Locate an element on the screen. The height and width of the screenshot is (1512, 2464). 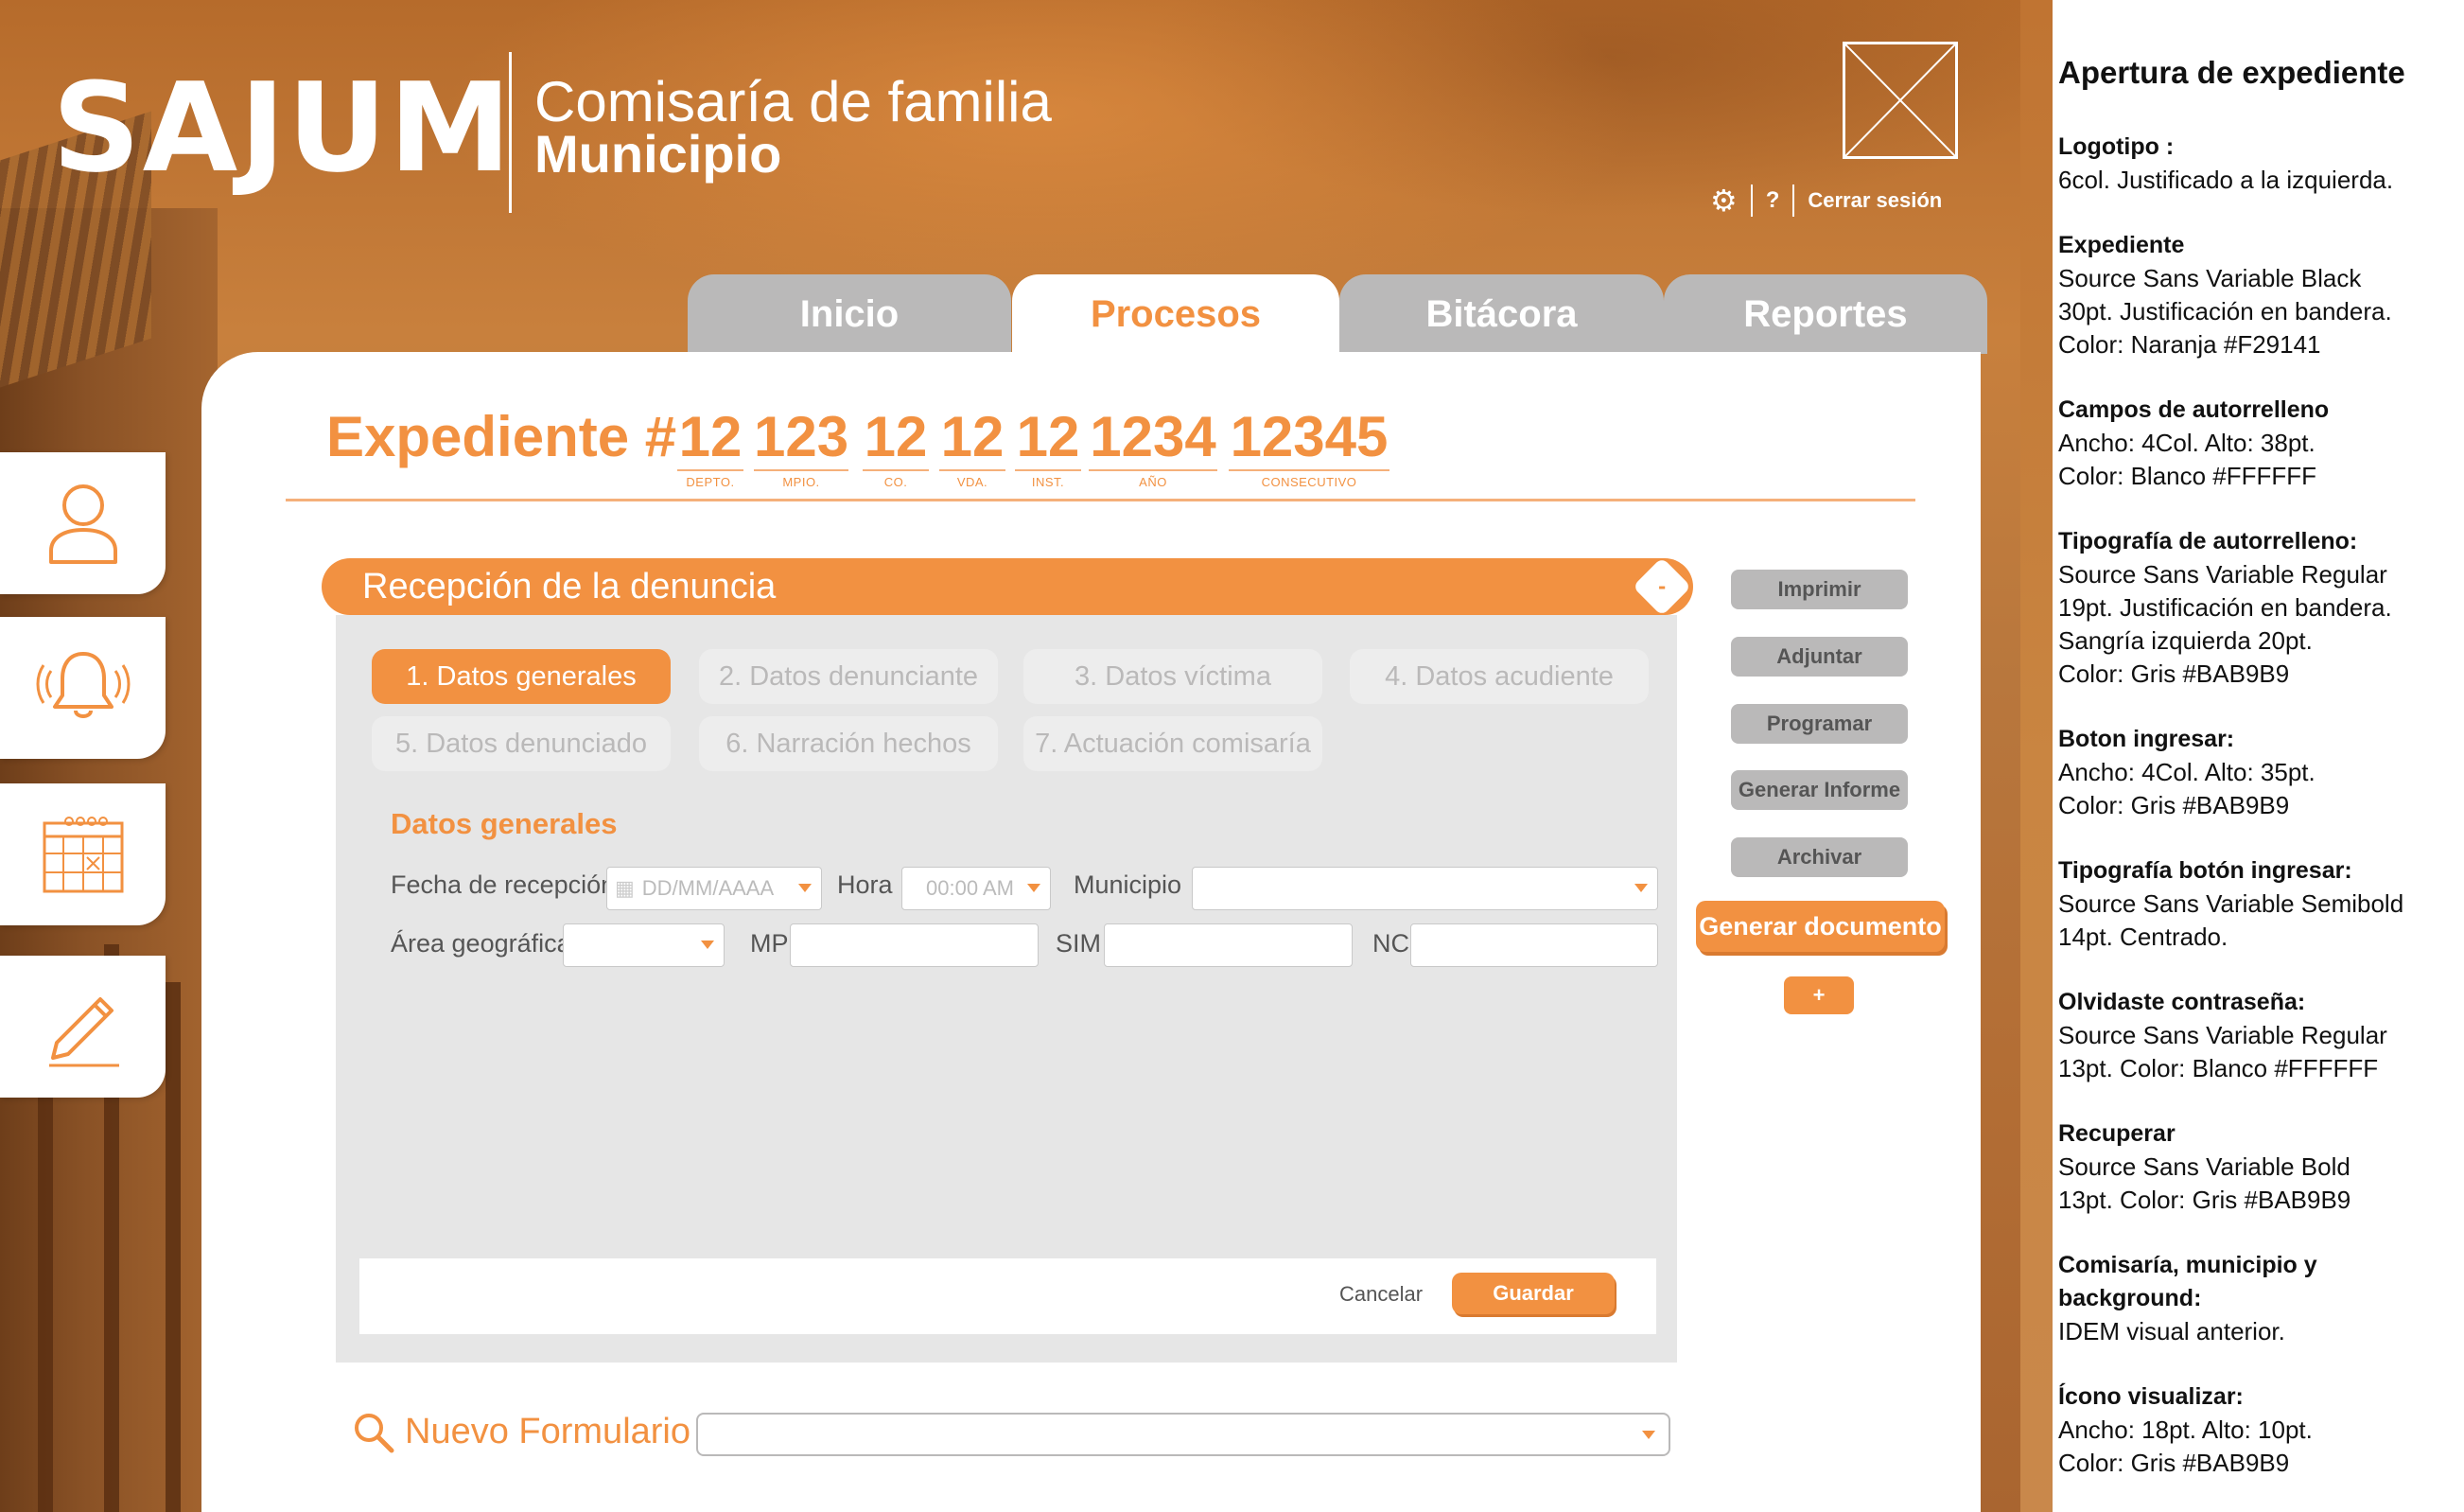
spec-title: Apertura de expediente is located at coordinates (2231, 72).